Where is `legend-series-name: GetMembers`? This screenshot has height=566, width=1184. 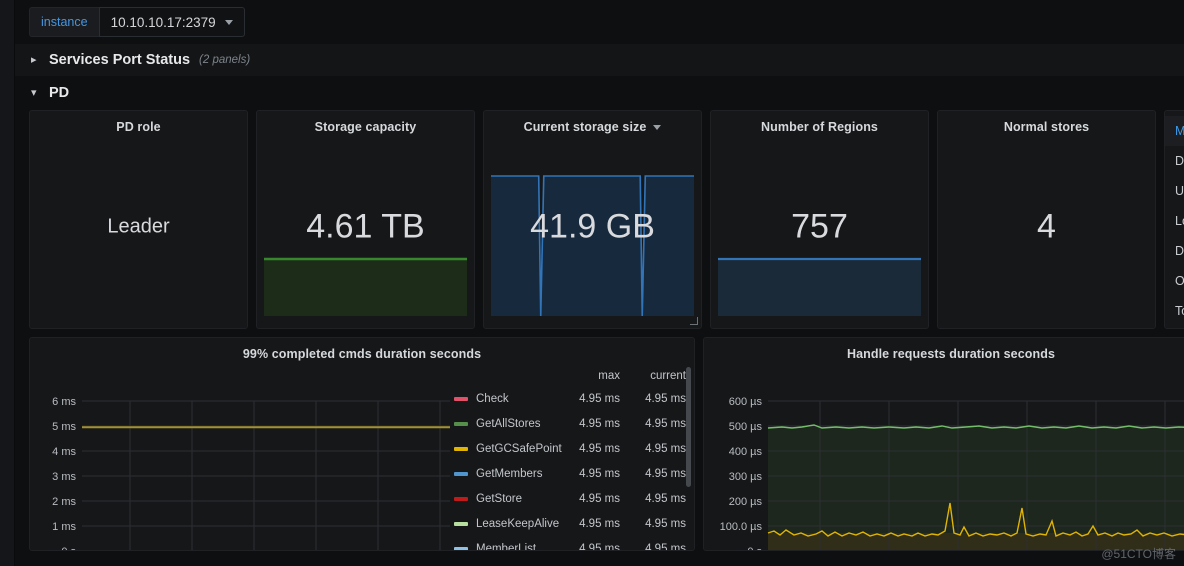 legend-series-name: GetMembers is located at coordinates (509, 473).